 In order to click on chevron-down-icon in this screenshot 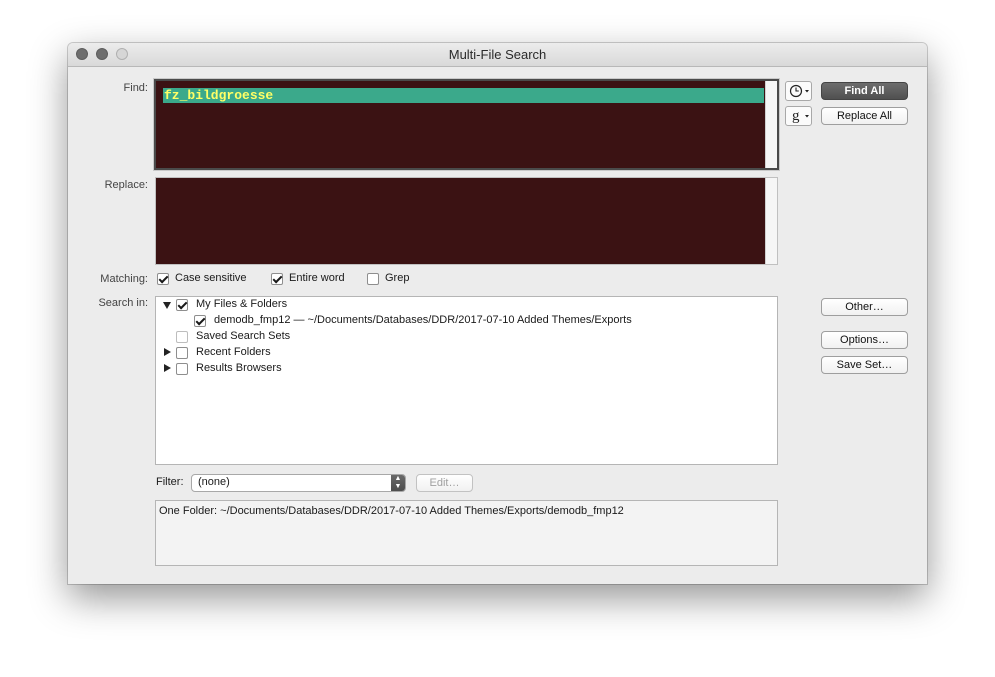, I will do `click(807, 116)`.